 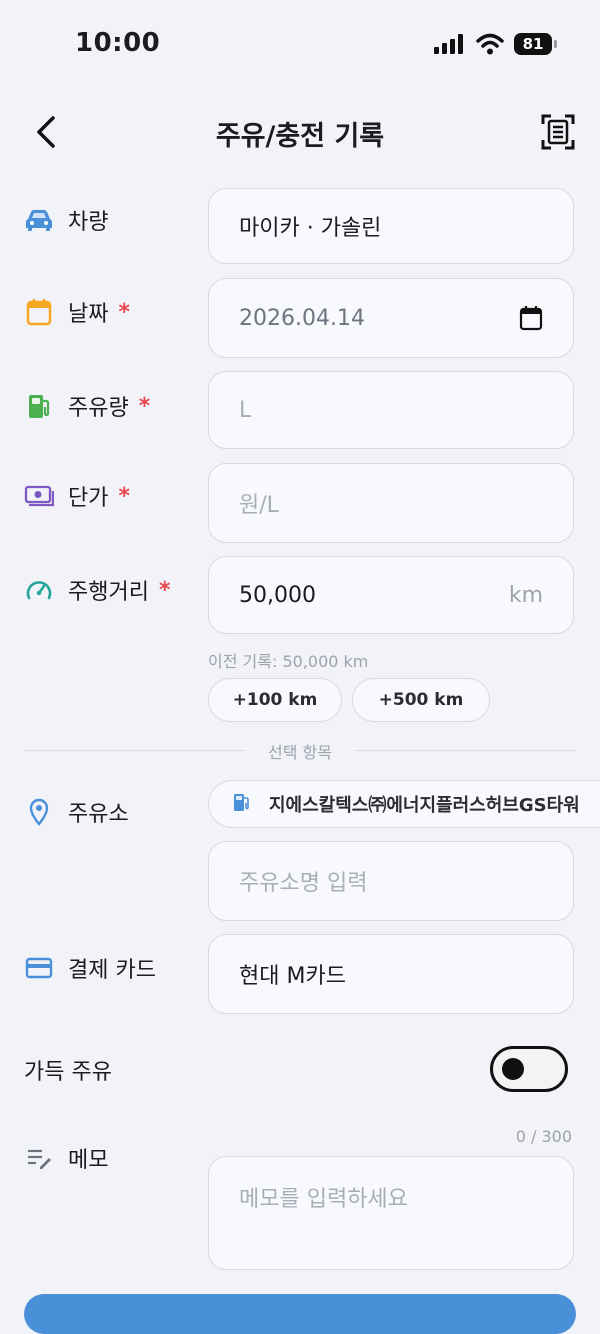 What do you see at coordinates (529, 1069) in the screenshot?
I see `full-fuel-toggle` at bounding box center [529, 1069].